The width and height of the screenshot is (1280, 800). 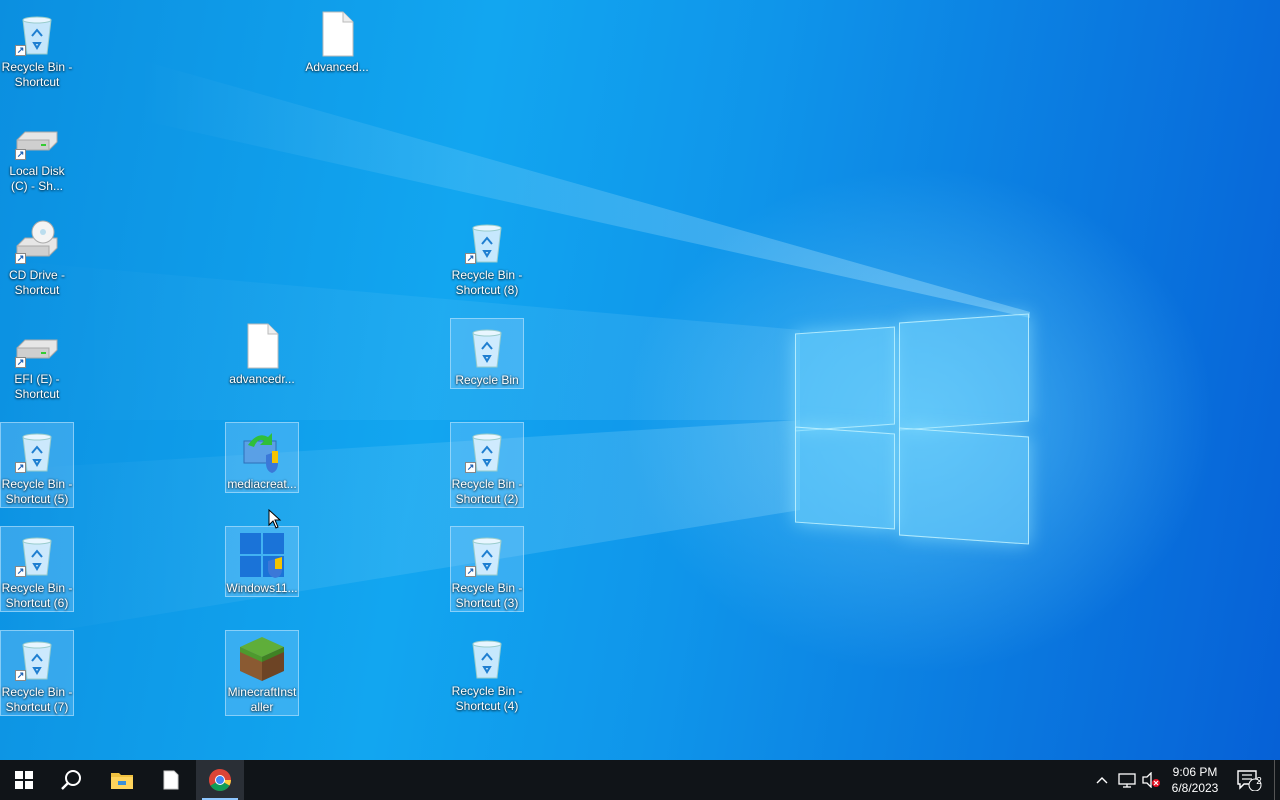 I want to click on mediacreat-image, so click(x=262, y=451).